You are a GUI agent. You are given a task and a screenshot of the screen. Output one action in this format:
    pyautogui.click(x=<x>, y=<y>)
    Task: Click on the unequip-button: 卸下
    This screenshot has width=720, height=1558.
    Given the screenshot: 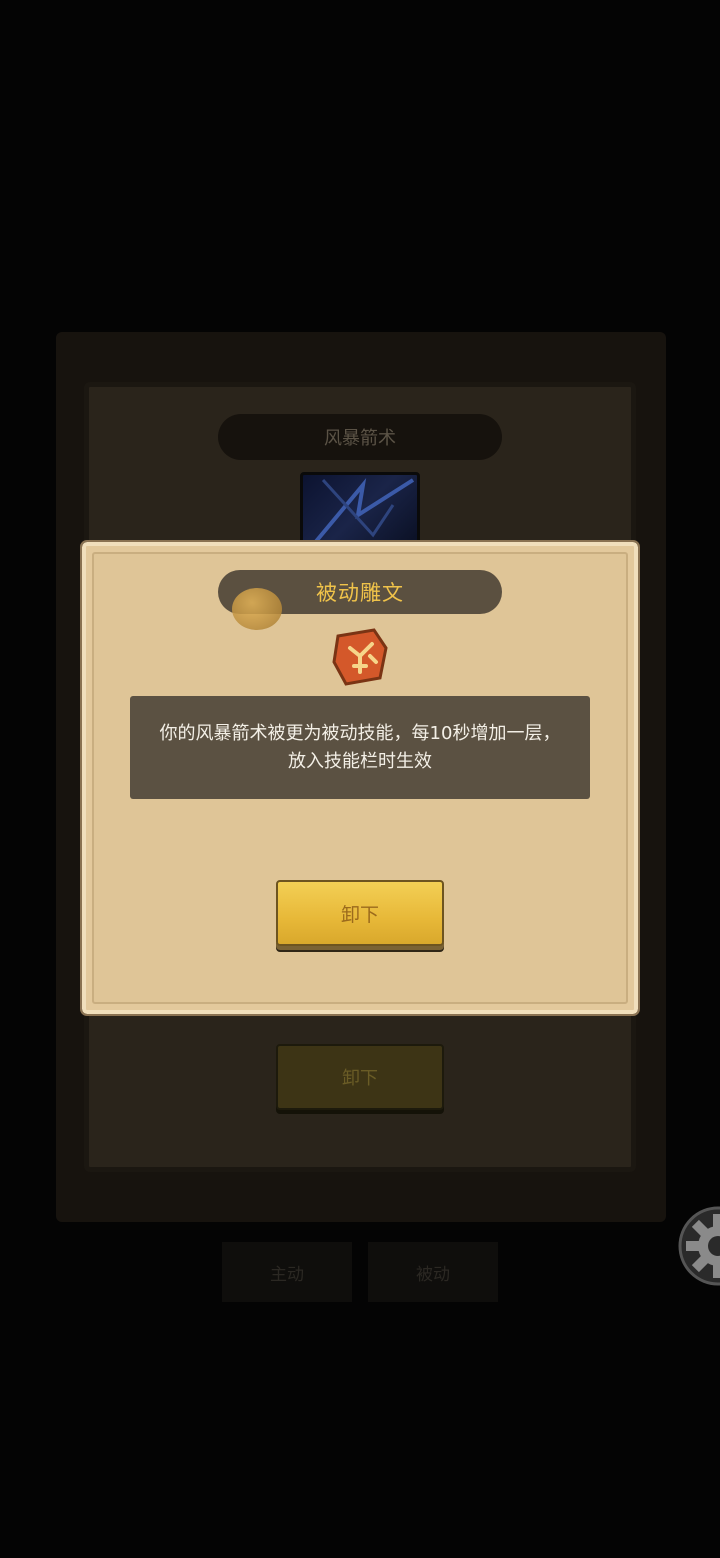 What is the action you would take?
    pyautogui.click(x=360, y=913)
    